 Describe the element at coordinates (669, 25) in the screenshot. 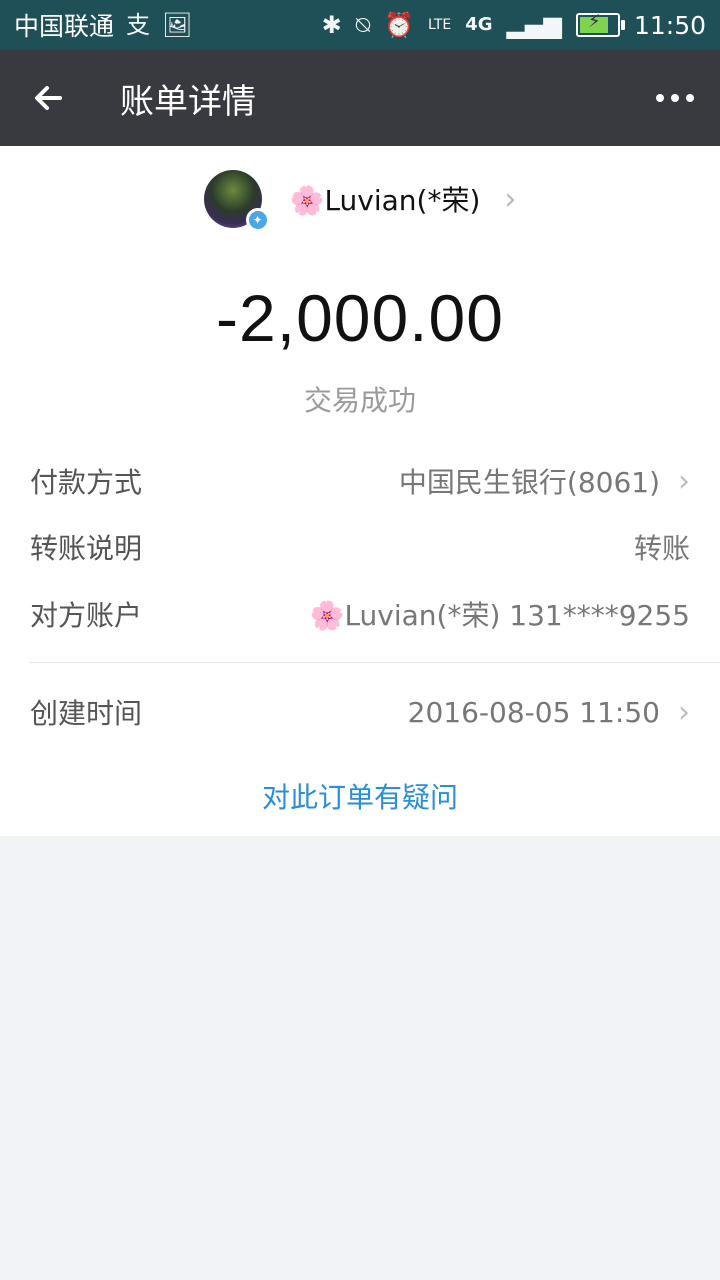

I see `clock: 11:50` at that location.